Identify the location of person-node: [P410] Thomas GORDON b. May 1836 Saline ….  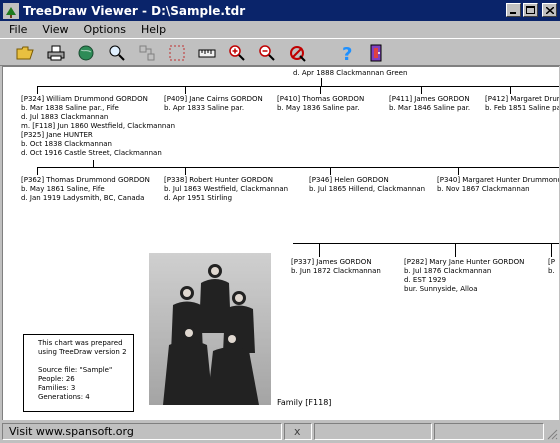
(320, 104).